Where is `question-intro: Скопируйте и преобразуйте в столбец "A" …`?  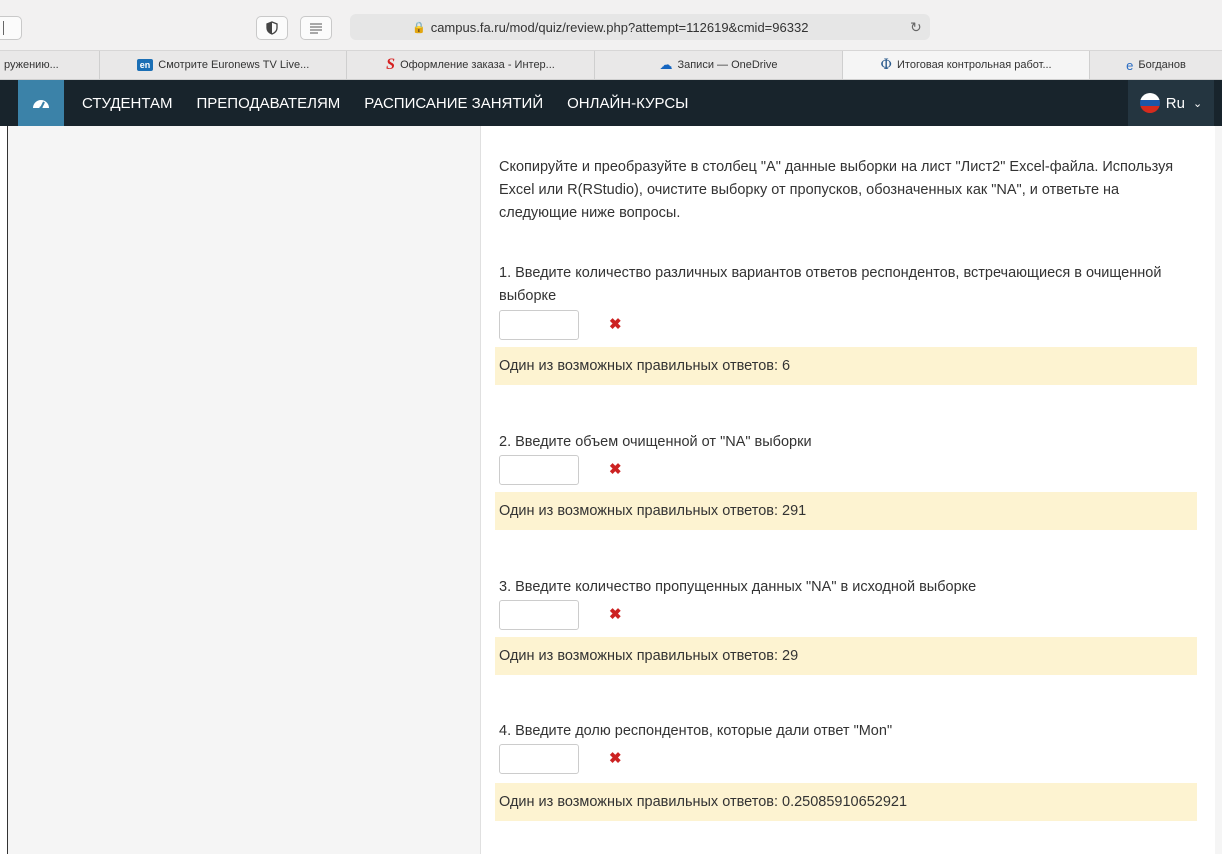
question-intro: Скопируйте и преобразуйте в столбец "A" … is located at coordinates (836, 190).